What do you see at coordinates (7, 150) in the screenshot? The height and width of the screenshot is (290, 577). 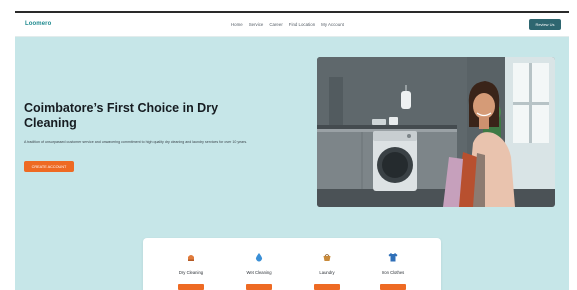 I see `window-left-margin` at bounding box center [7, 150].